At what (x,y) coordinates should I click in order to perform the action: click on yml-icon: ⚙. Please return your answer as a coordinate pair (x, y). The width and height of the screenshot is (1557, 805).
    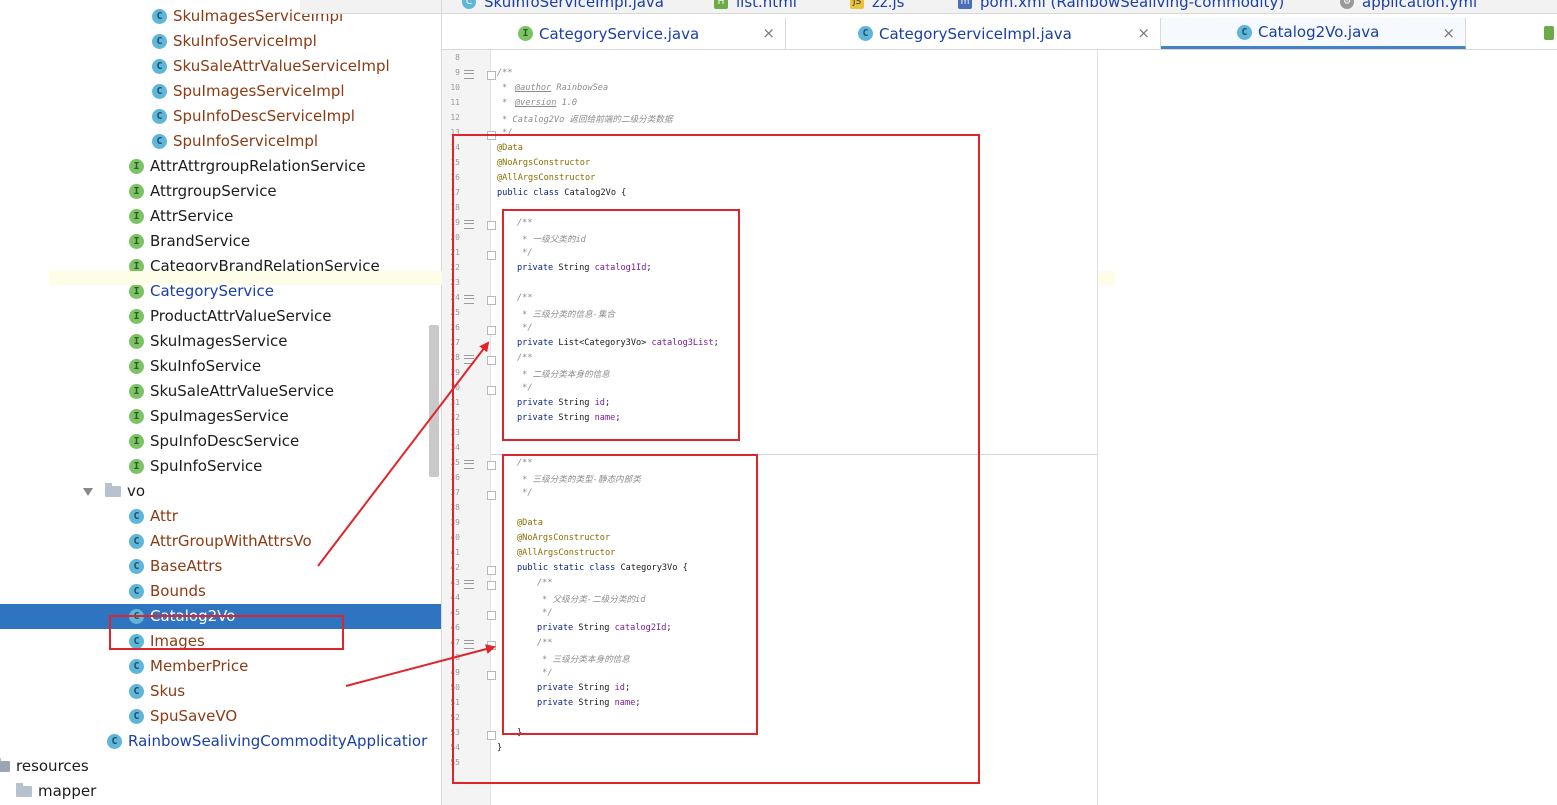
    Looking at the image, I should click on (1347, 4).